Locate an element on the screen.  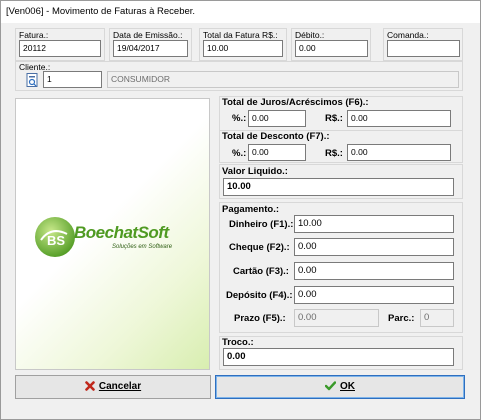
parc-field: 0 is located at coordinates (437, 318).